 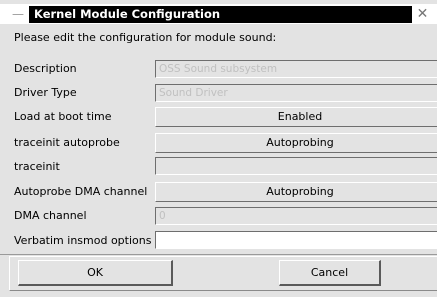 I want to click on close-icon: ✕, so click(x=422, y=14).